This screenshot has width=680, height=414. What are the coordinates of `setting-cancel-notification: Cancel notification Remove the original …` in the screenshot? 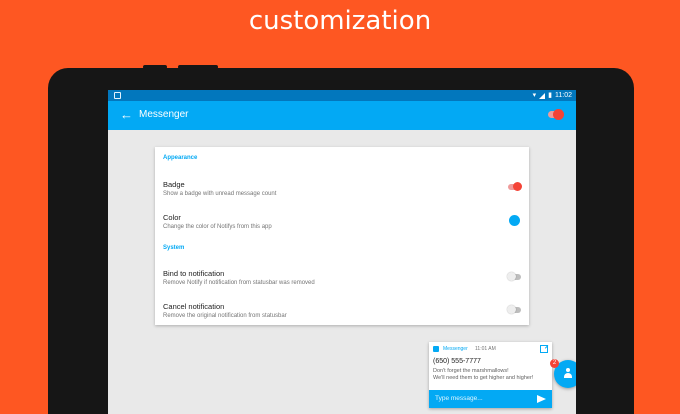 It's located at (342, 311).